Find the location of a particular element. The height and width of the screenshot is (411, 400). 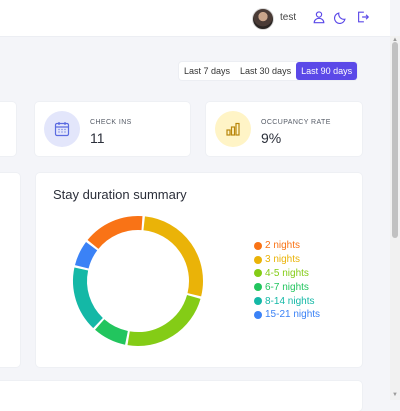

range-last-30-days: Last 30 days is located at coordinates (265, 71).